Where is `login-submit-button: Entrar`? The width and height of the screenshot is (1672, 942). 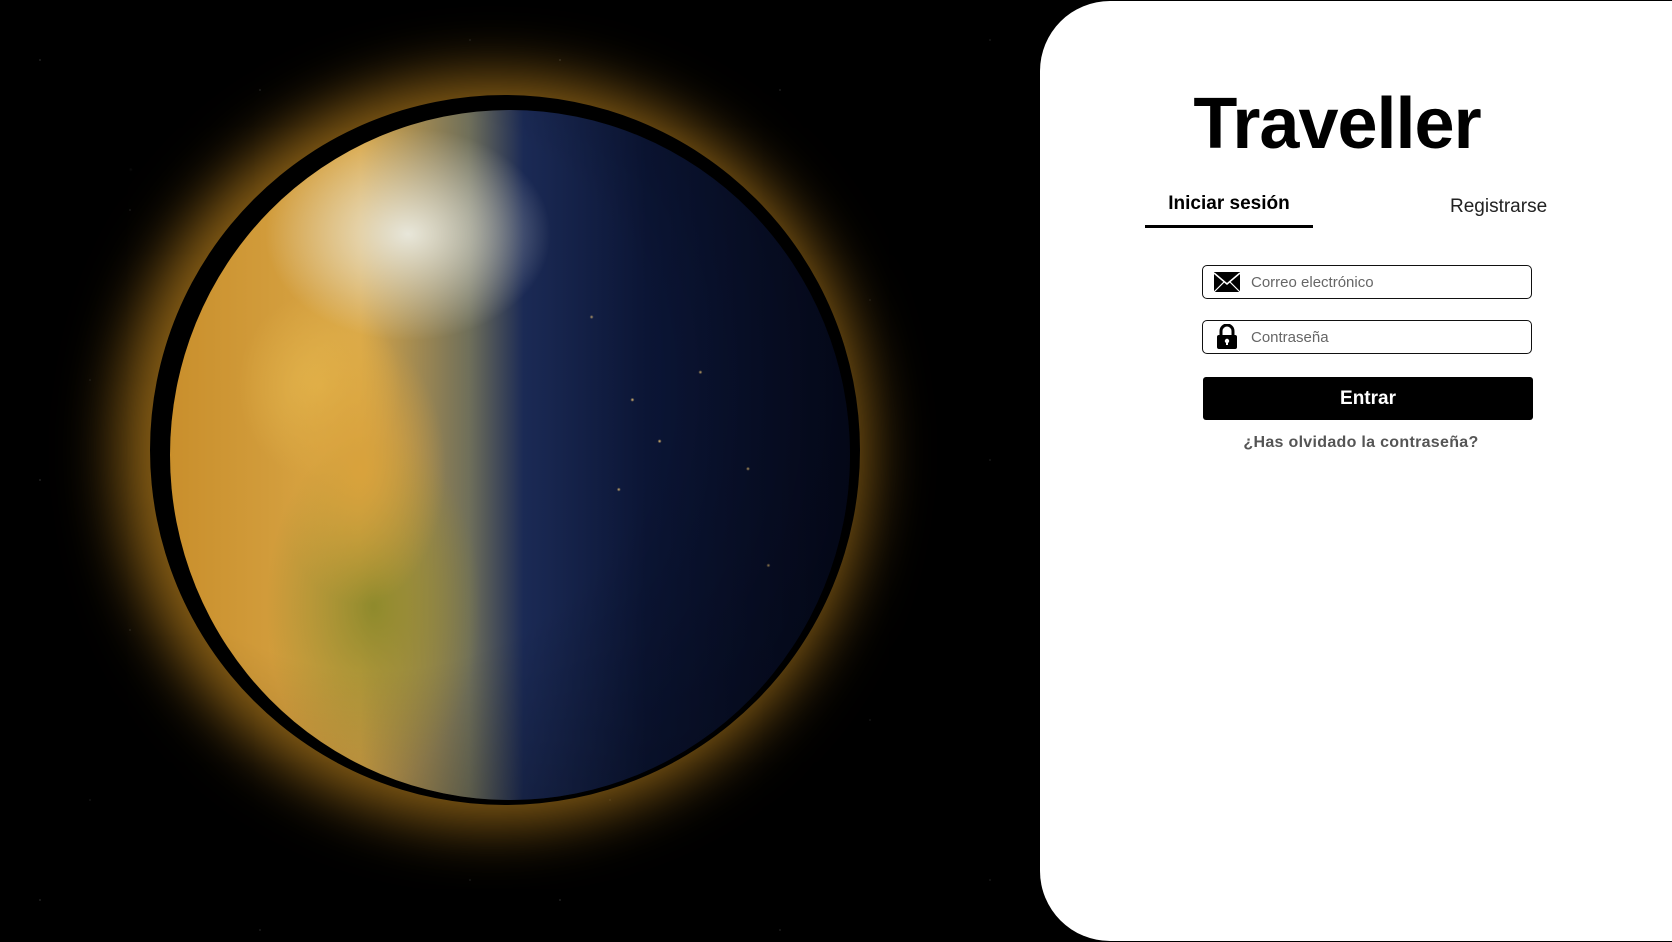
login-submit-button: Entrar is located at coordinates (1368, 398).